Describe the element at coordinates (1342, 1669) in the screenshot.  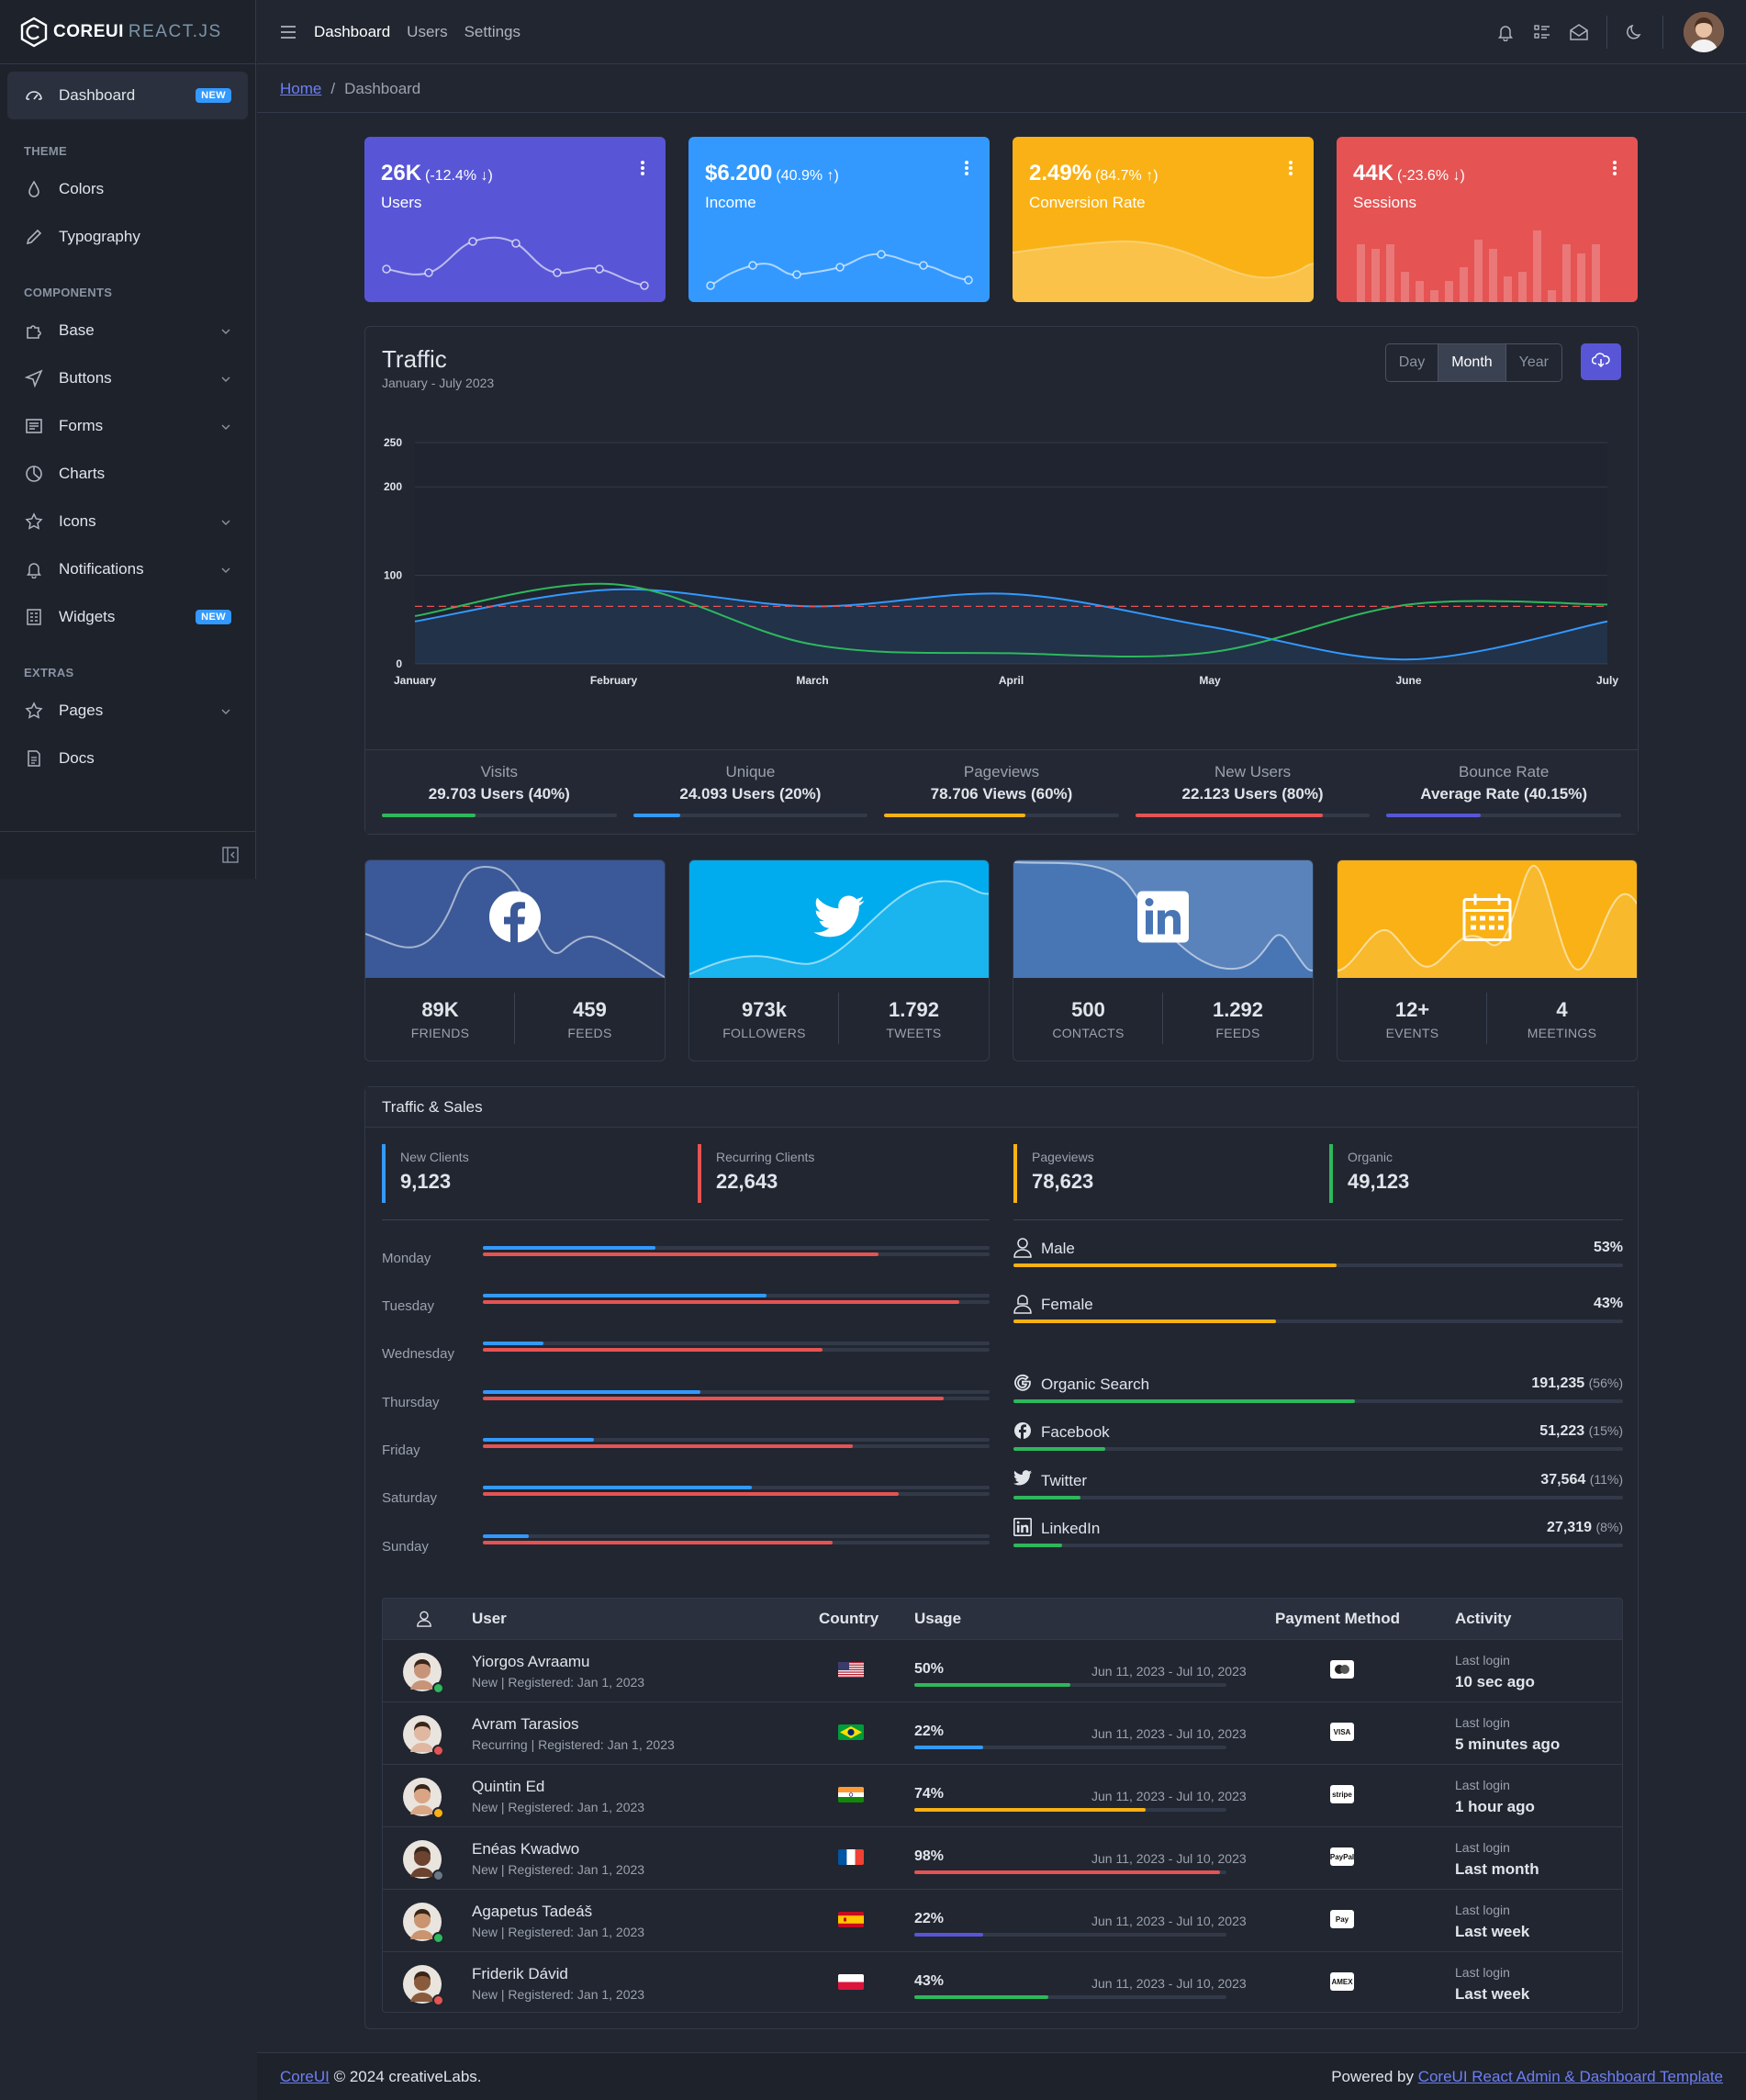
I see `payment-mastercard-icon` at that location.